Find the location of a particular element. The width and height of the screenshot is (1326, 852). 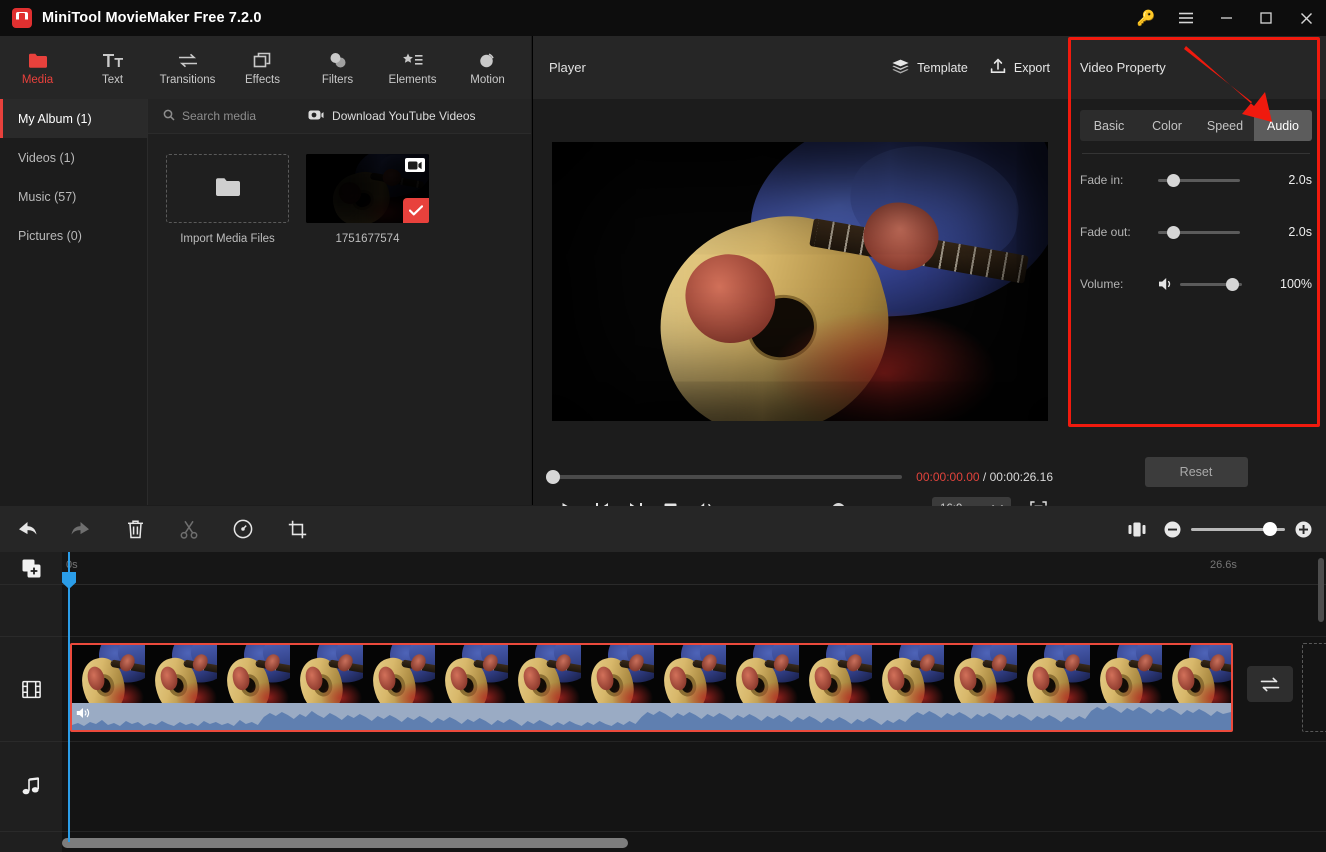

tab-label: Color is located at coordinates (1167, 125).